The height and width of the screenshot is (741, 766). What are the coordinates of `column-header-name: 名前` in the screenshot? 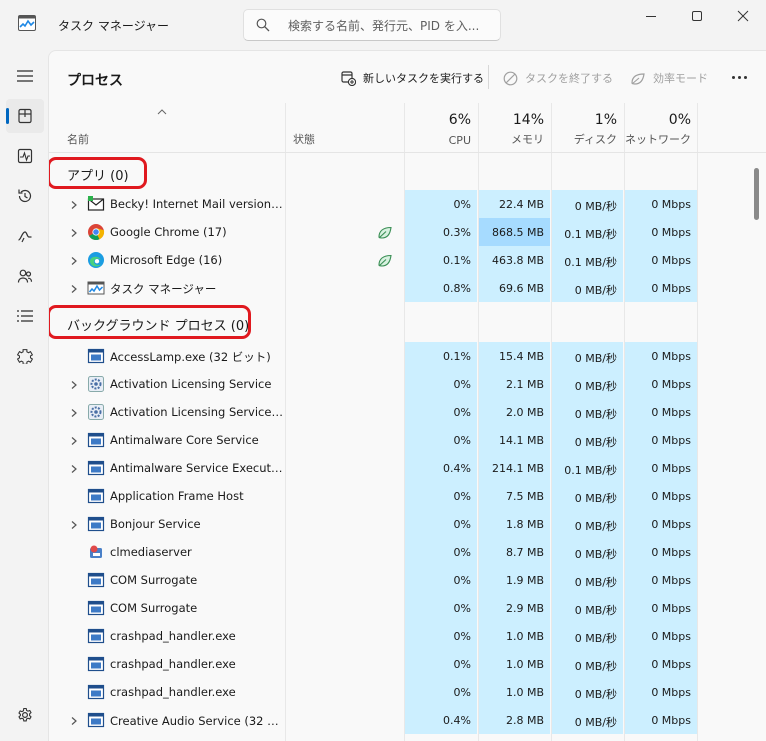 It's located at (167, 128).